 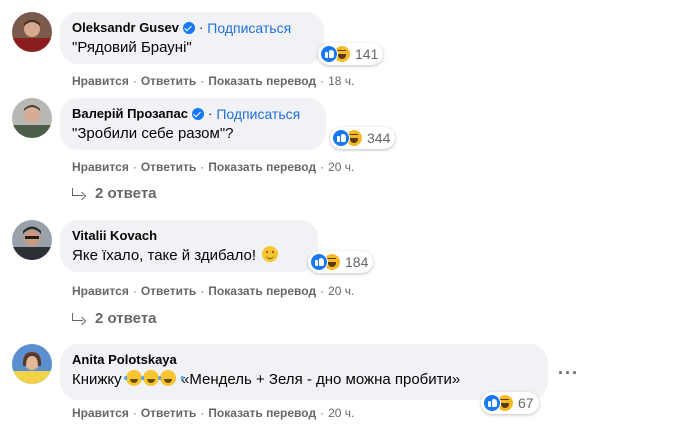 What do you see at coordinates (357, 262) in the screenshot?
I see `reaction-count: 184` at bounding box center [357, 262].